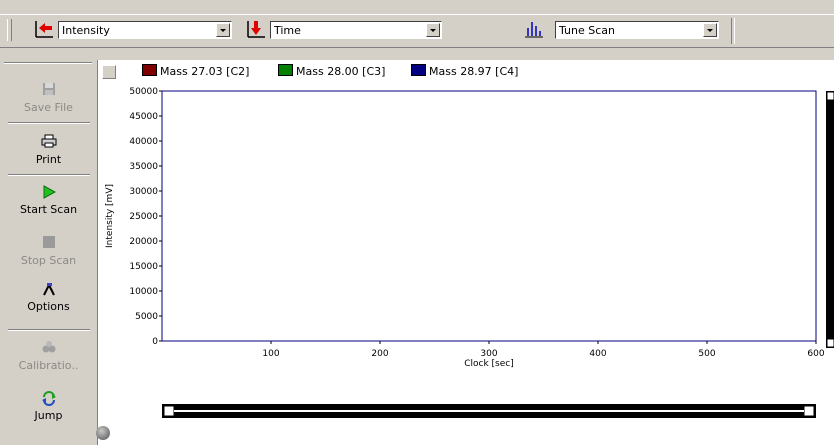  What do you see at coordinates (710, 30) in the screenshot?
I see `scan-mode-dropdown-arrow` at bounding box center [710, 30].